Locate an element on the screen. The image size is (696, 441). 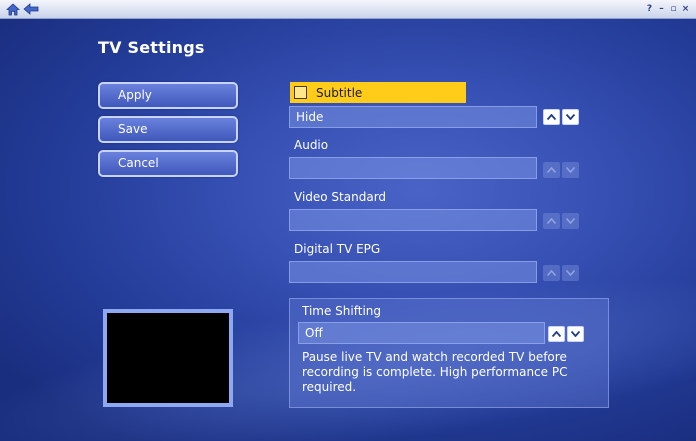
subtitle-checkbox: Subtitle is located at coordinates (378, 92).